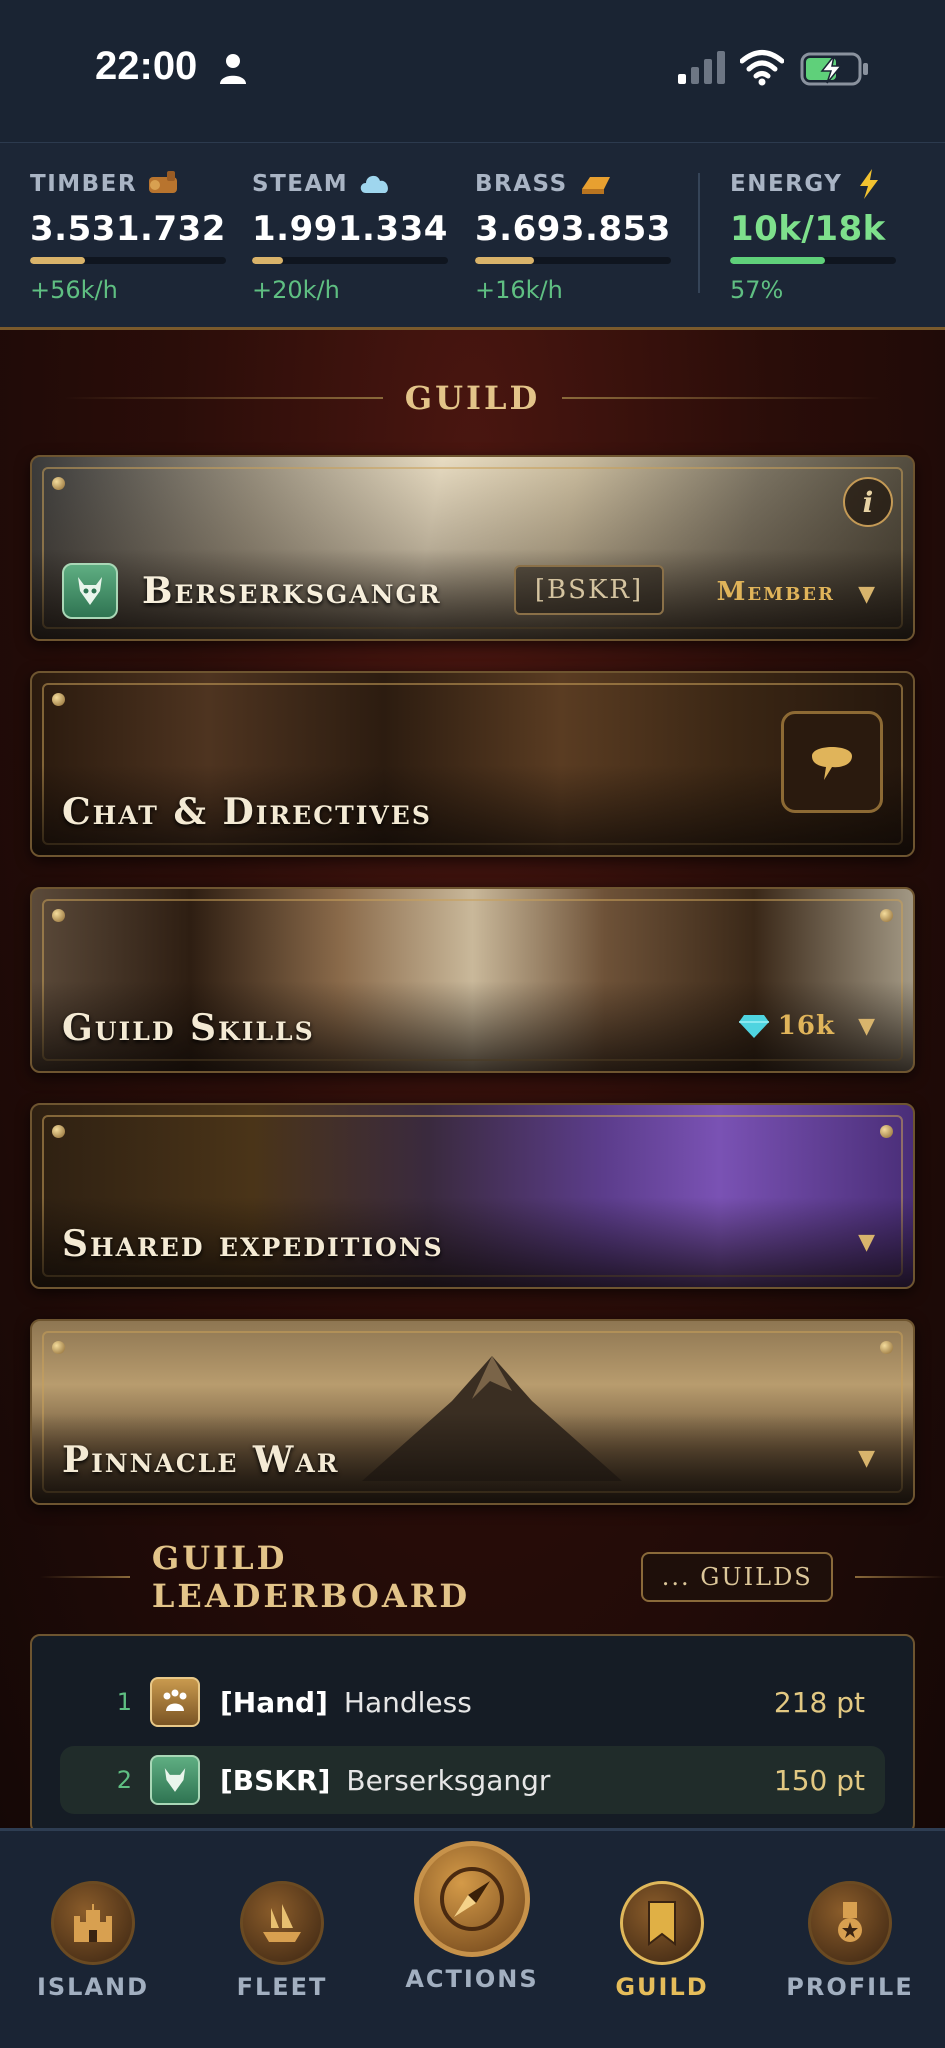 The width and height of the screenshot is (945, 2048). Describe the element at coordinates (124, 1702) in the screenshot. I see `leaderboard-rank: 1` at that location.